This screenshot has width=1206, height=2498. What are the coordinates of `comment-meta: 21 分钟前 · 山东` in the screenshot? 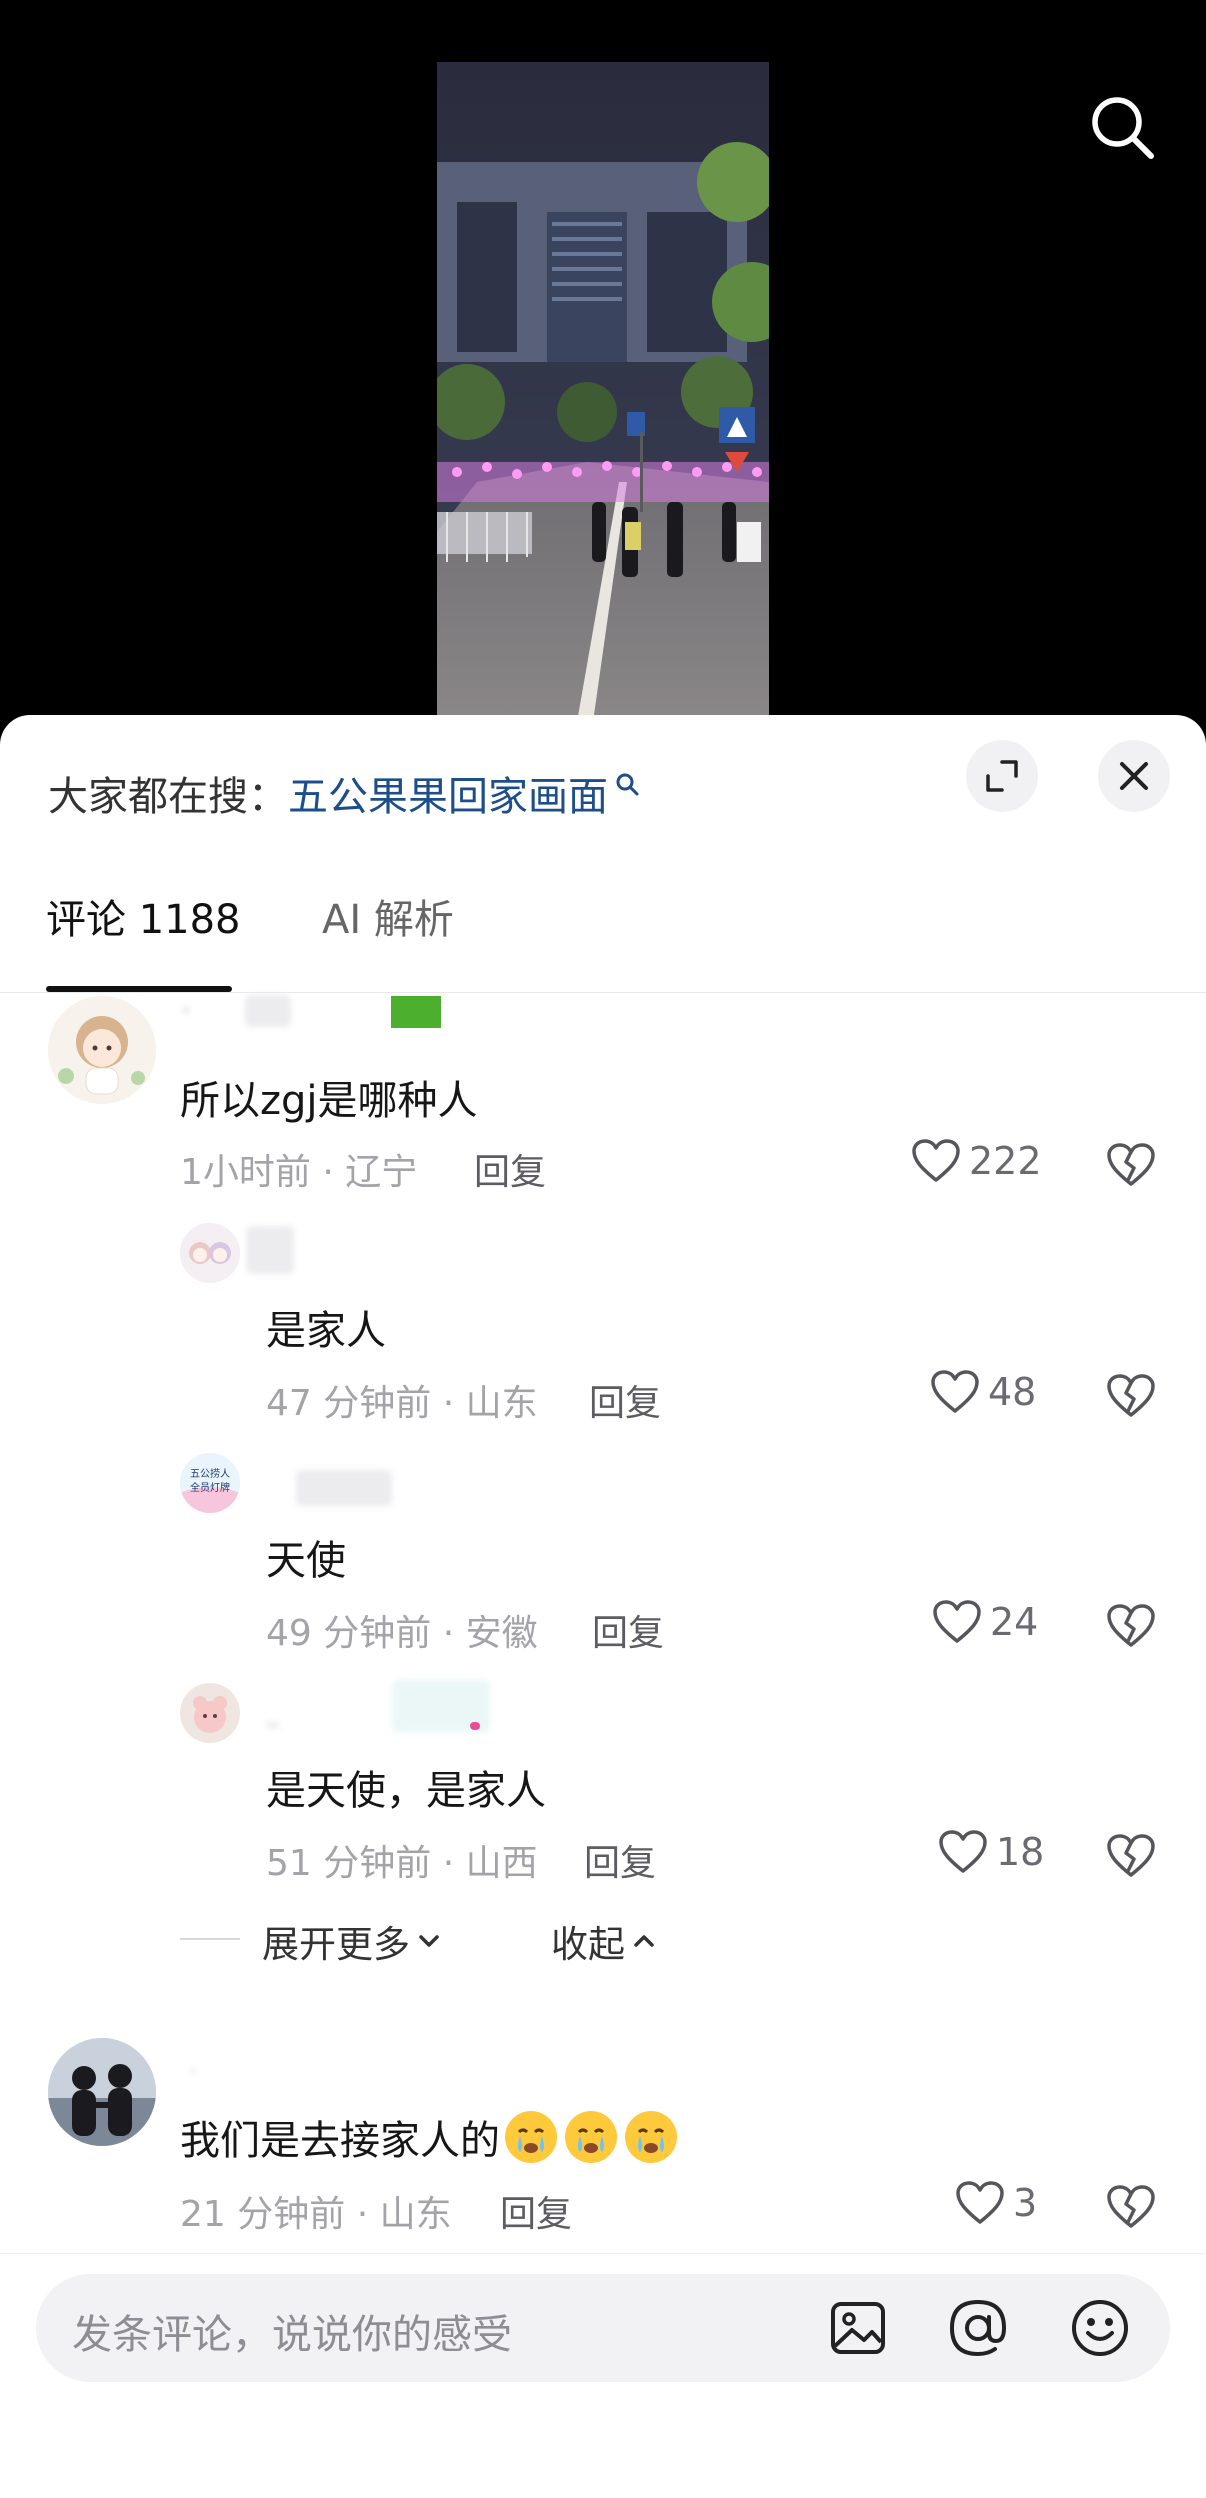 It's located at (316, 2214).